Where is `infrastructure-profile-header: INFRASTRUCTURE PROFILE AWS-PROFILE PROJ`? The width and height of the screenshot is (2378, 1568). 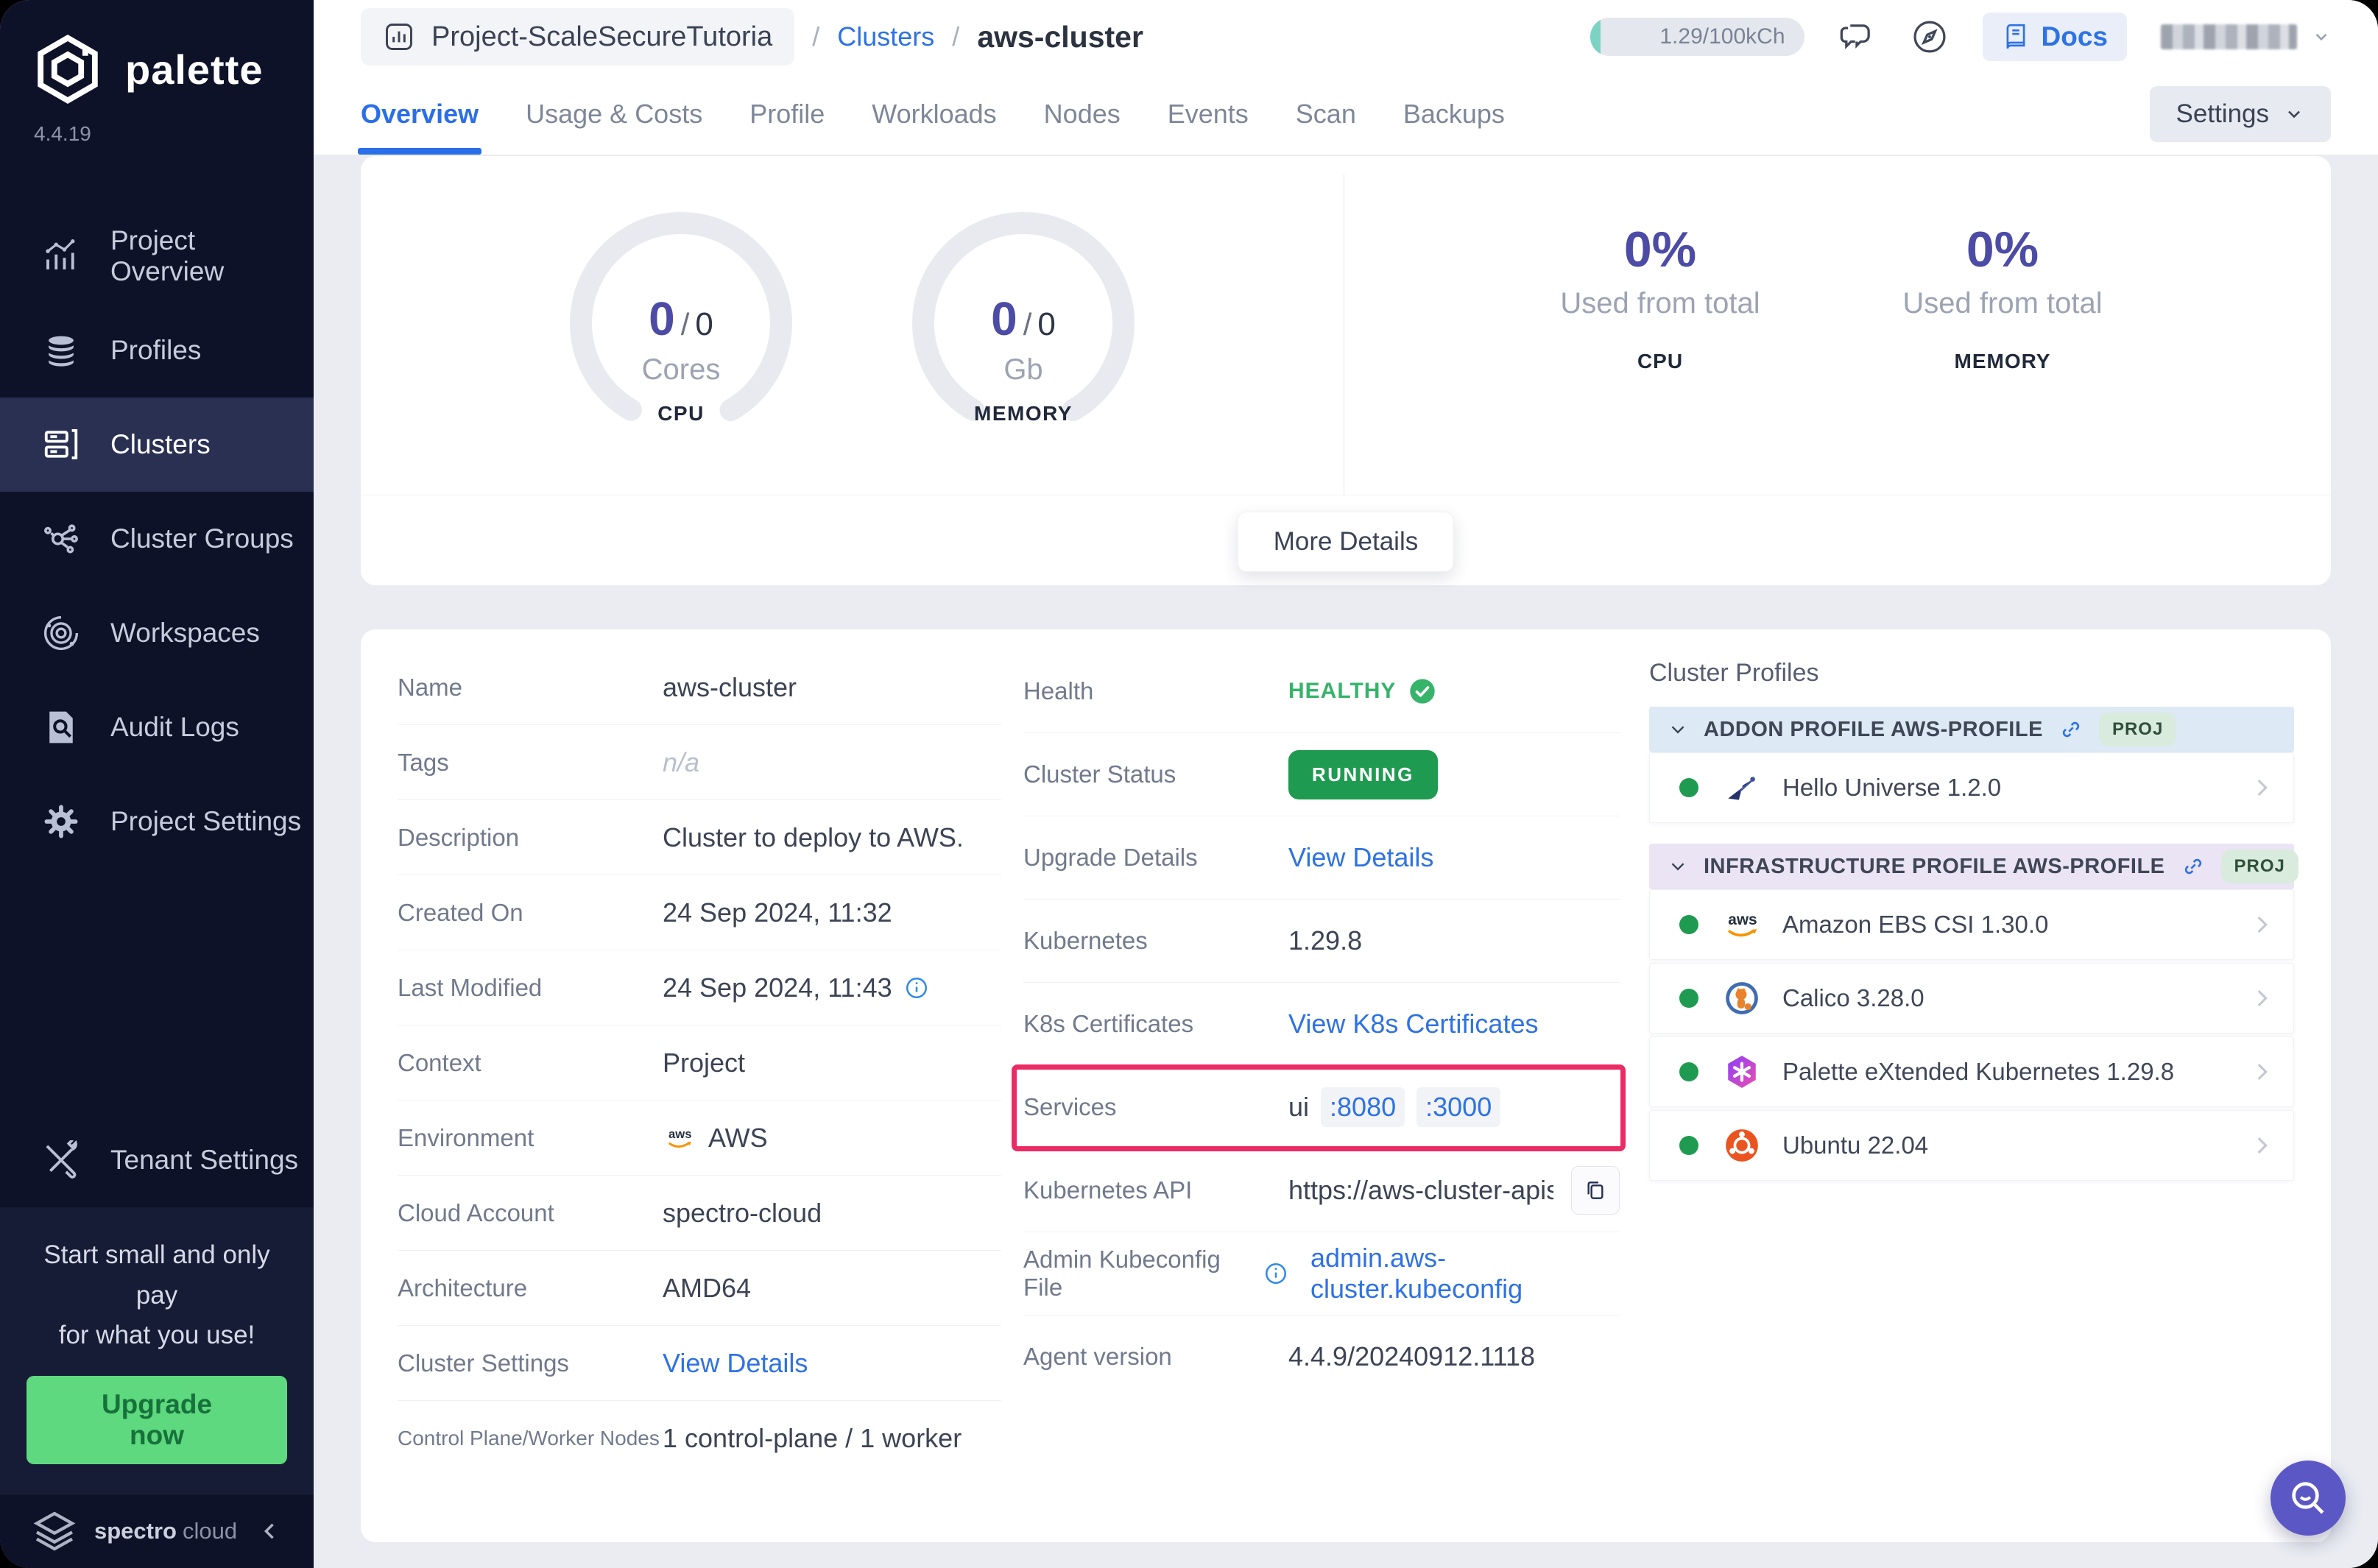 infrastructure-profile-header: INFRASTRUCTURE PROFILE AWS-PROFILE PROJ is located at coordinates (1973, 866).